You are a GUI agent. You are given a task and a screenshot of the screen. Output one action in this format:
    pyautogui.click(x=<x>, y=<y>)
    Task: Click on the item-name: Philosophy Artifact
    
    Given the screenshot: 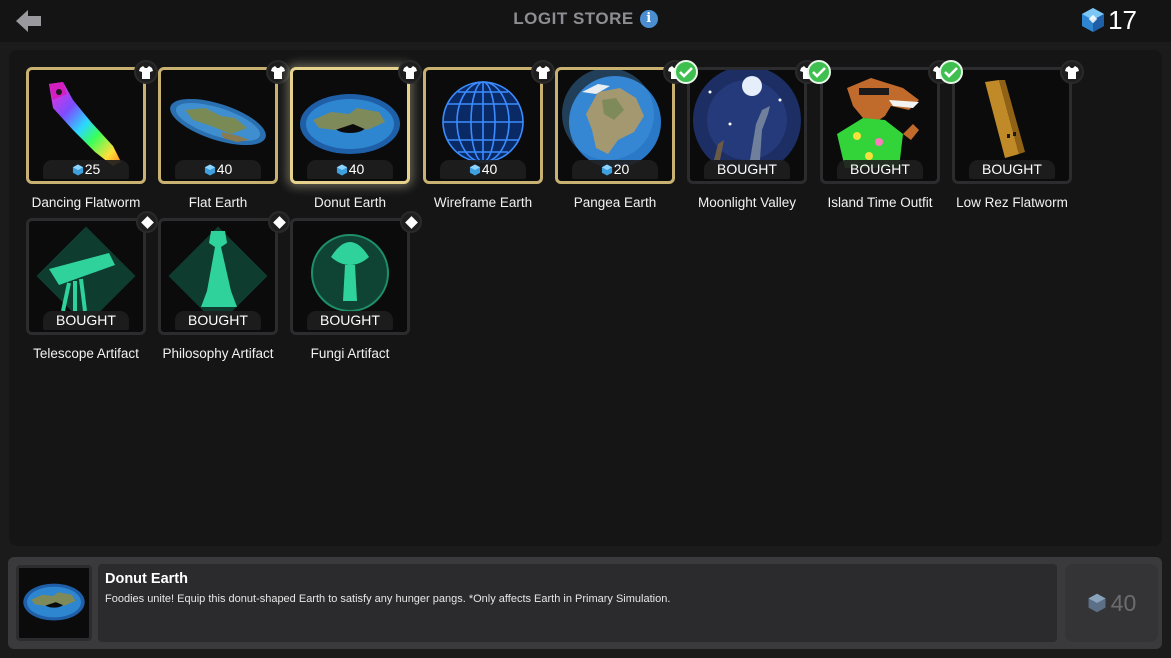 What is the action you would take?
    pyautogui.click(x=218, y=353)
    